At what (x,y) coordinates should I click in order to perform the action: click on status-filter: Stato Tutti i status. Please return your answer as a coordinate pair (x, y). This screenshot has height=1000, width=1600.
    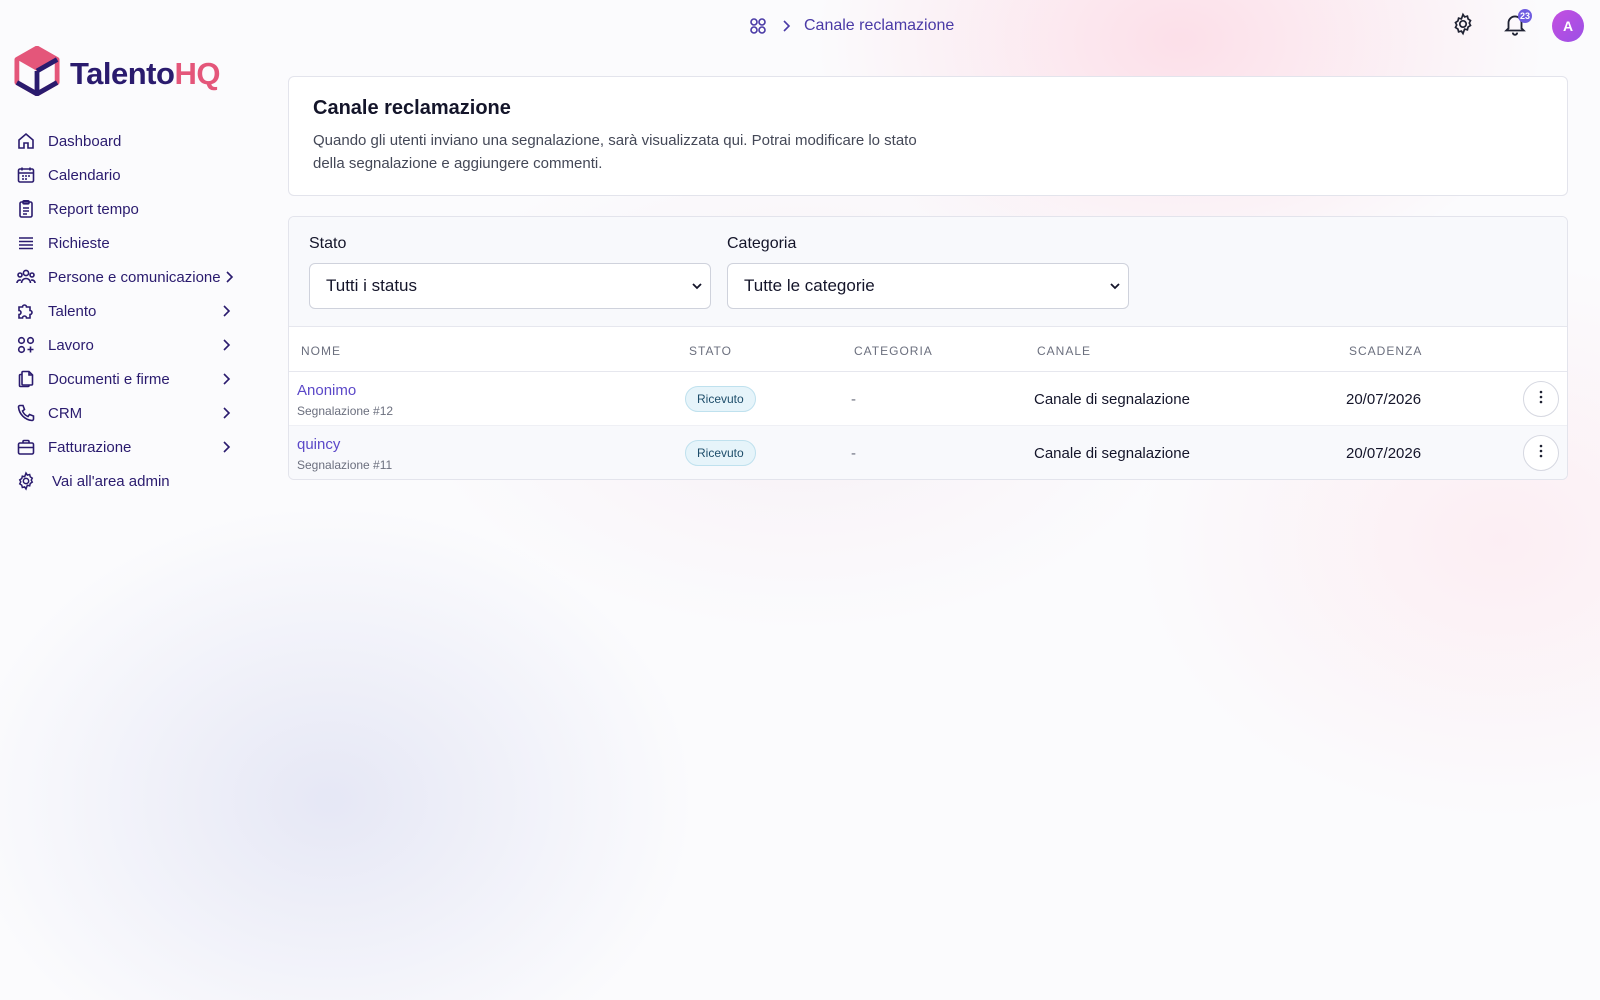
    Looking at the image, I should click on (510, 280).